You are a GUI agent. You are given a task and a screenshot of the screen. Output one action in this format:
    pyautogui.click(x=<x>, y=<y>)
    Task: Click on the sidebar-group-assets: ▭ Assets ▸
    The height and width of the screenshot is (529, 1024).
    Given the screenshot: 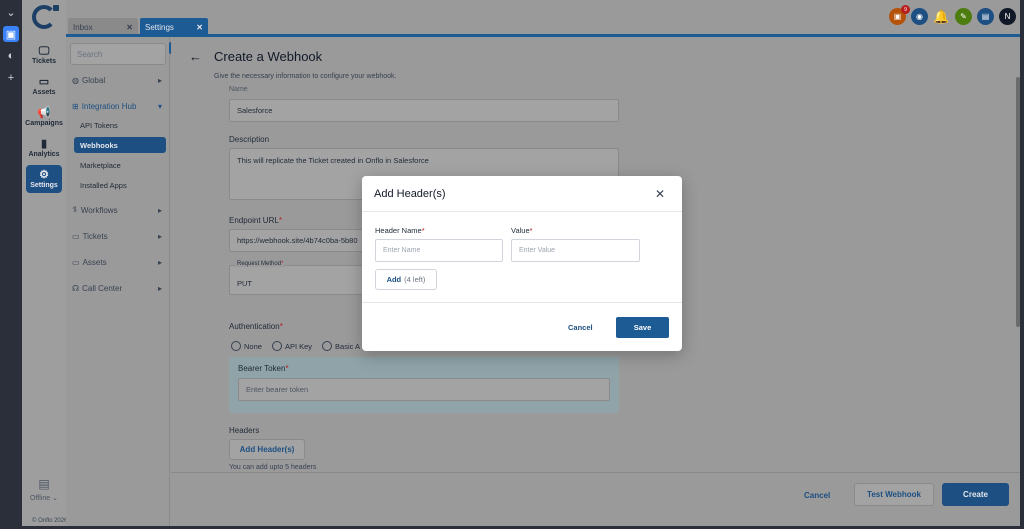 What is the action you would take?
    pyautogui.click(x=118, y=262)
    